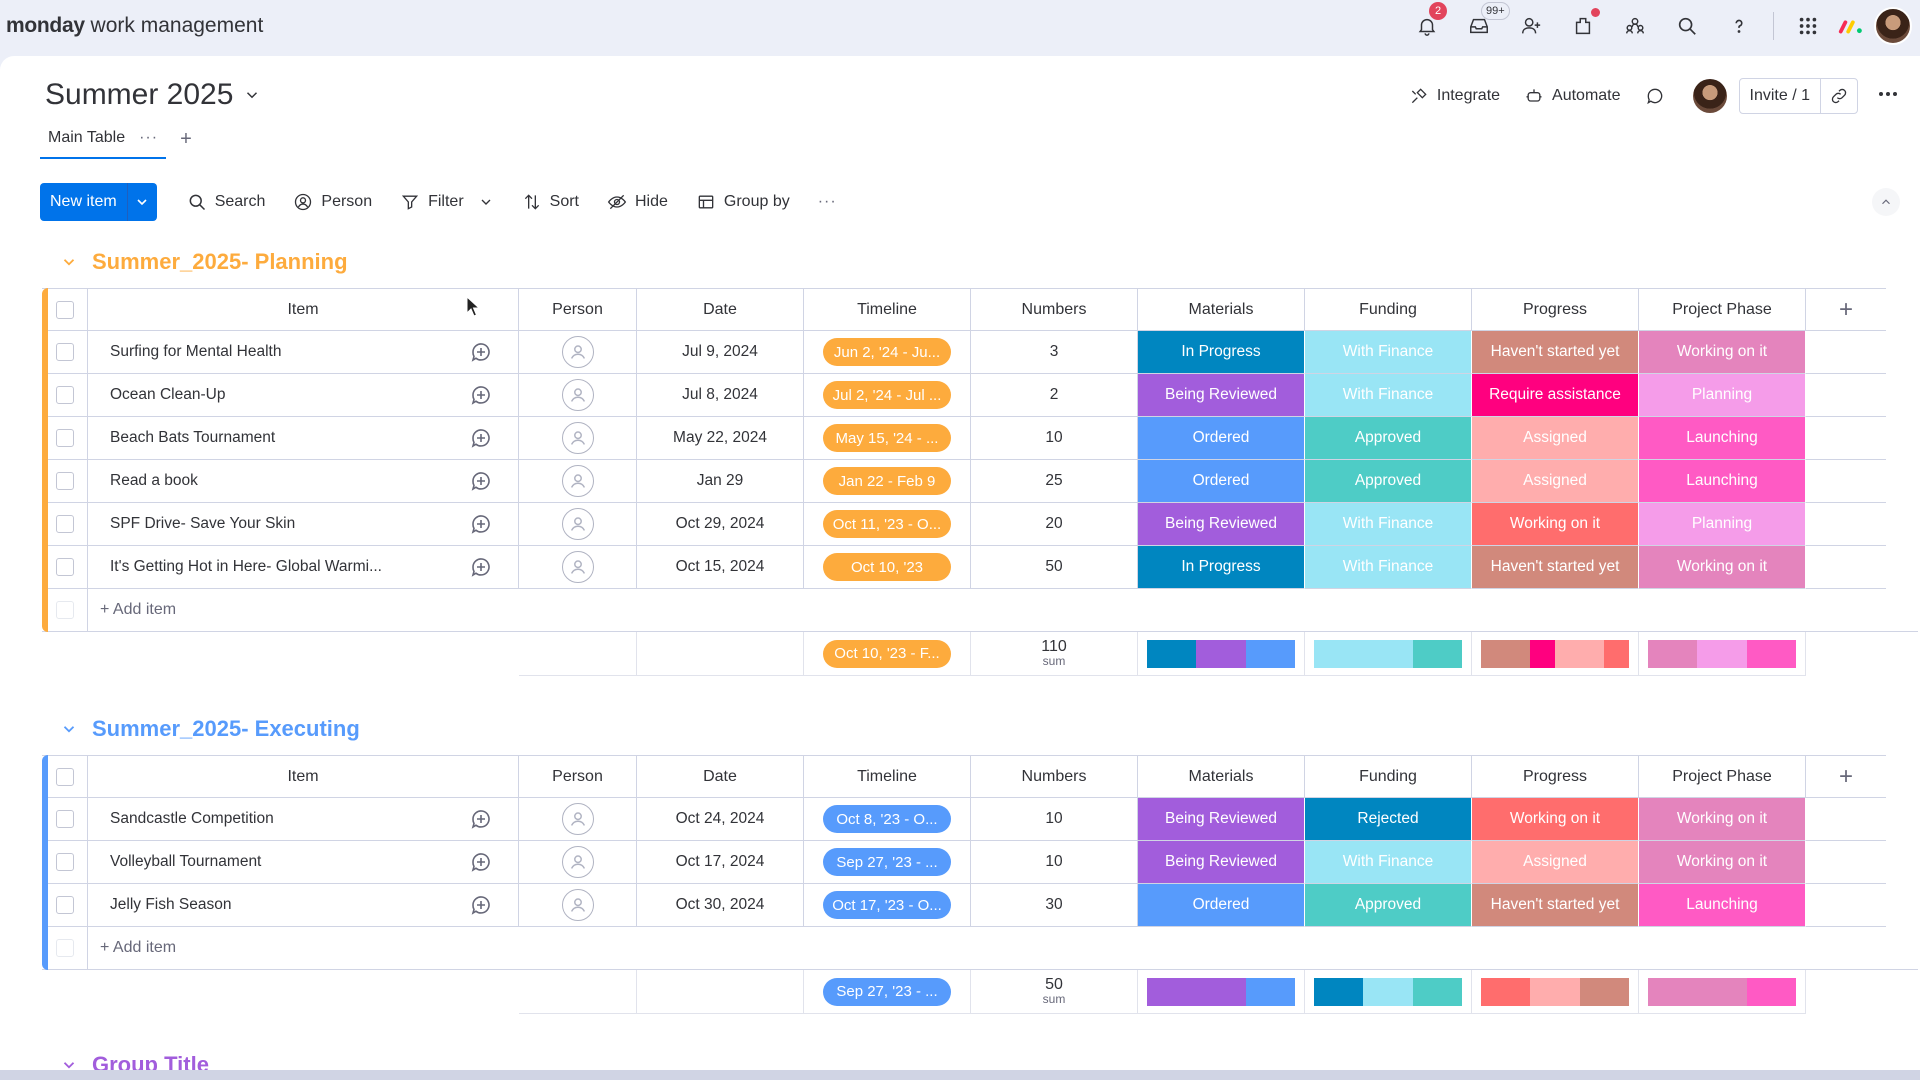  What do you see at coordinates (1572, 96) in the screenshot?
I see `automate-button: Automate` at bounding box center [1572, 96].